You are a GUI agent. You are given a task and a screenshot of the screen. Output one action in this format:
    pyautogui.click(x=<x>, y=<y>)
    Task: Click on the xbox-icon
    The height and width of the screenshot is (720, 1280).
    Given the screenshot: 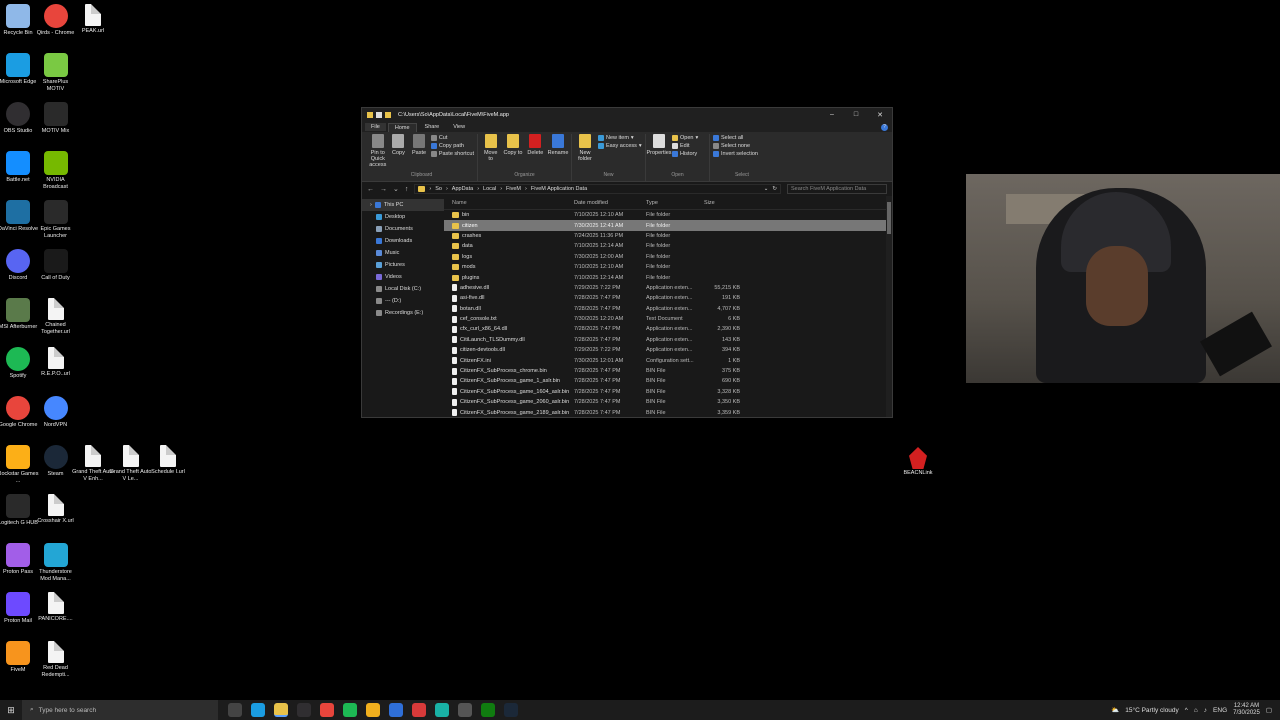 What is the action you would take?
    pyautogui.click(x=488, y=710)
    